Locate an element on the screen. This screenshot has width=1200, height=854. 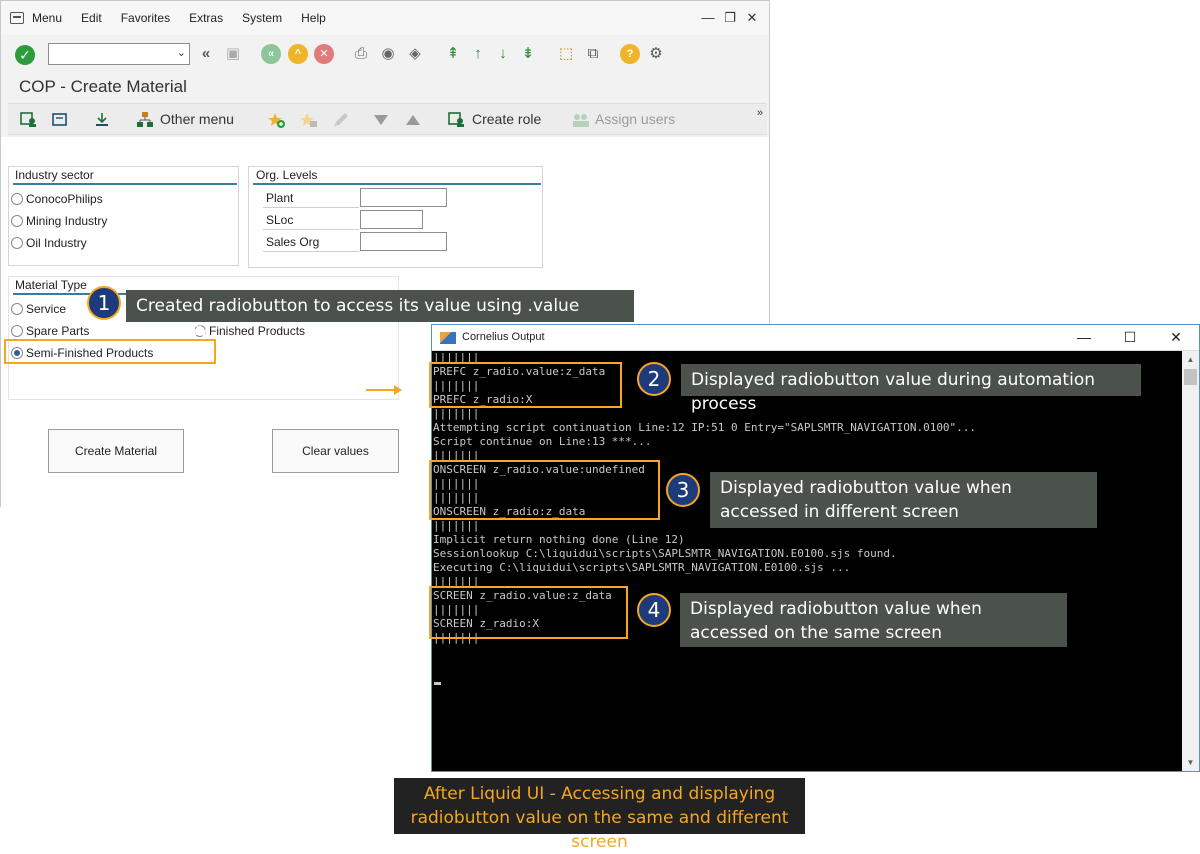
sales-org-field is located at coordinates (403, 241).